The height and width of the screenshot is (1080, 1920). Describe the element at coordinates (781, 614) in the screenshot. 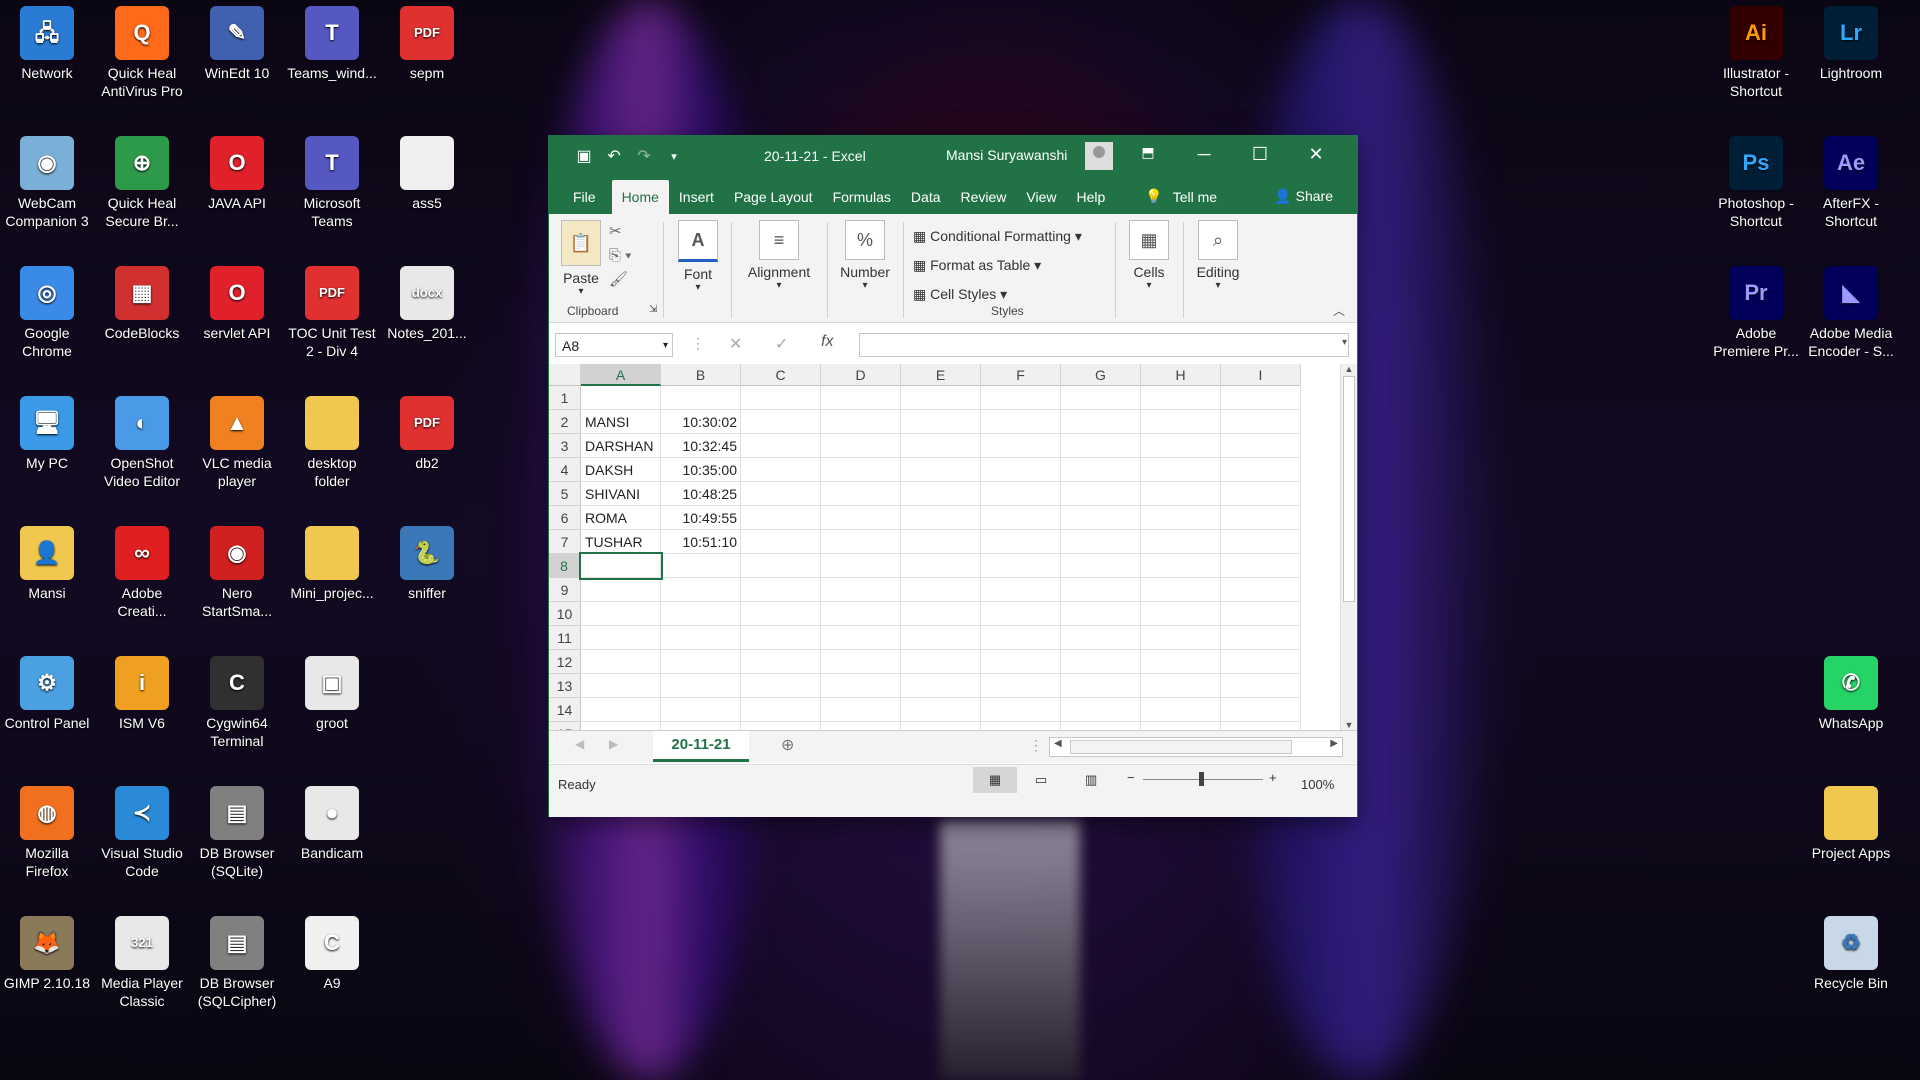

I see `cell-C10` at that location.